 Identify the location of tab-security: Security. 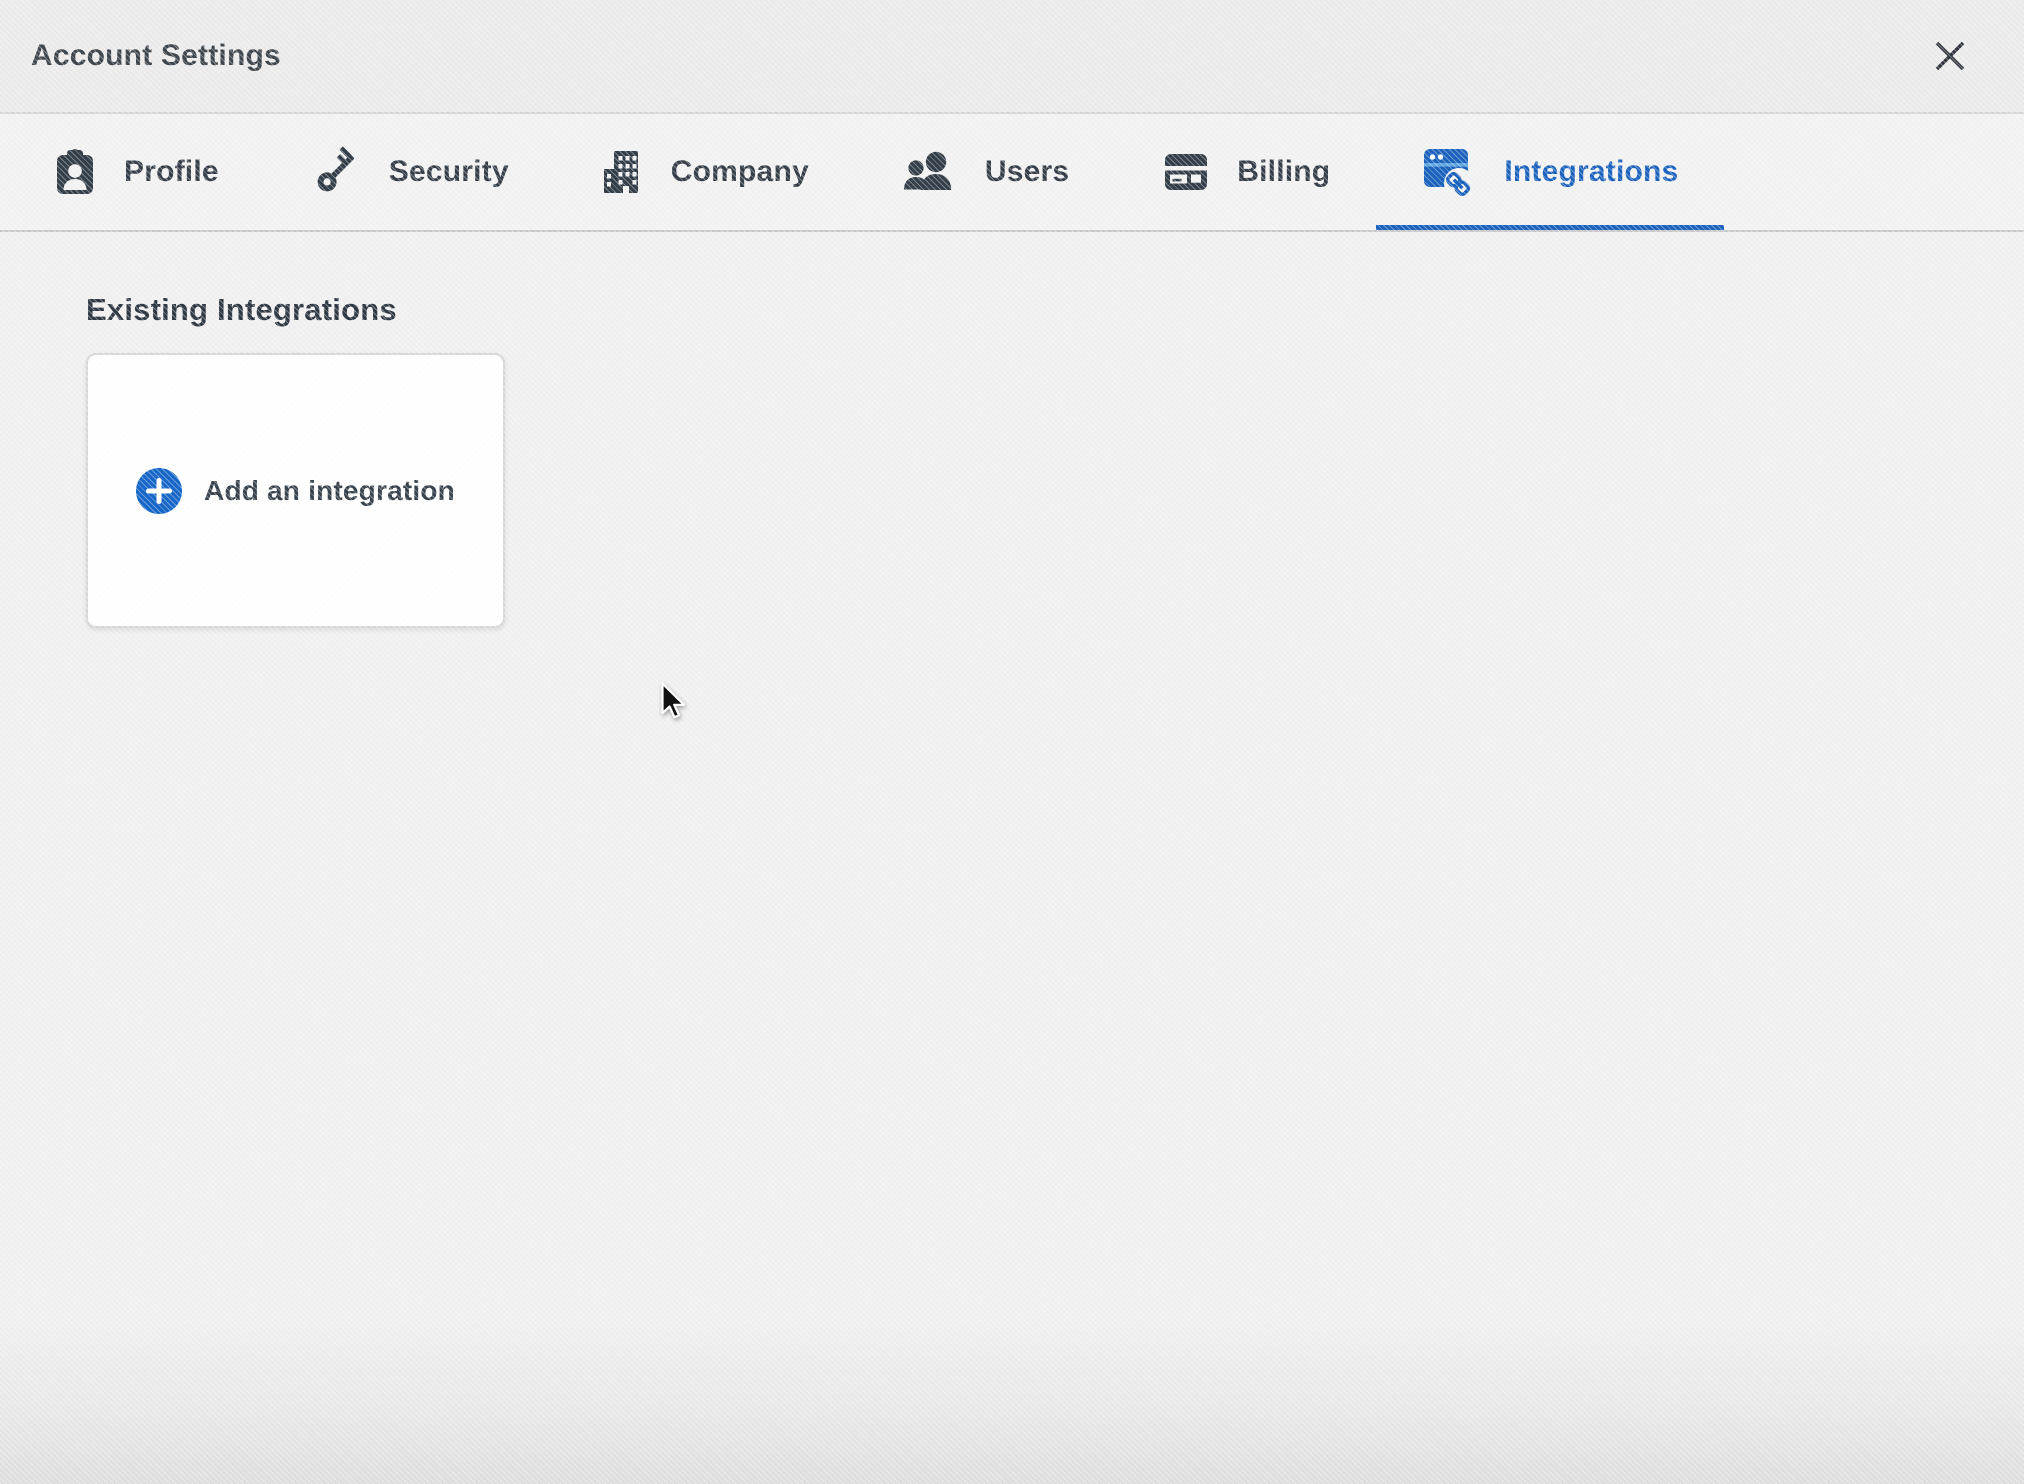
(410, 172).